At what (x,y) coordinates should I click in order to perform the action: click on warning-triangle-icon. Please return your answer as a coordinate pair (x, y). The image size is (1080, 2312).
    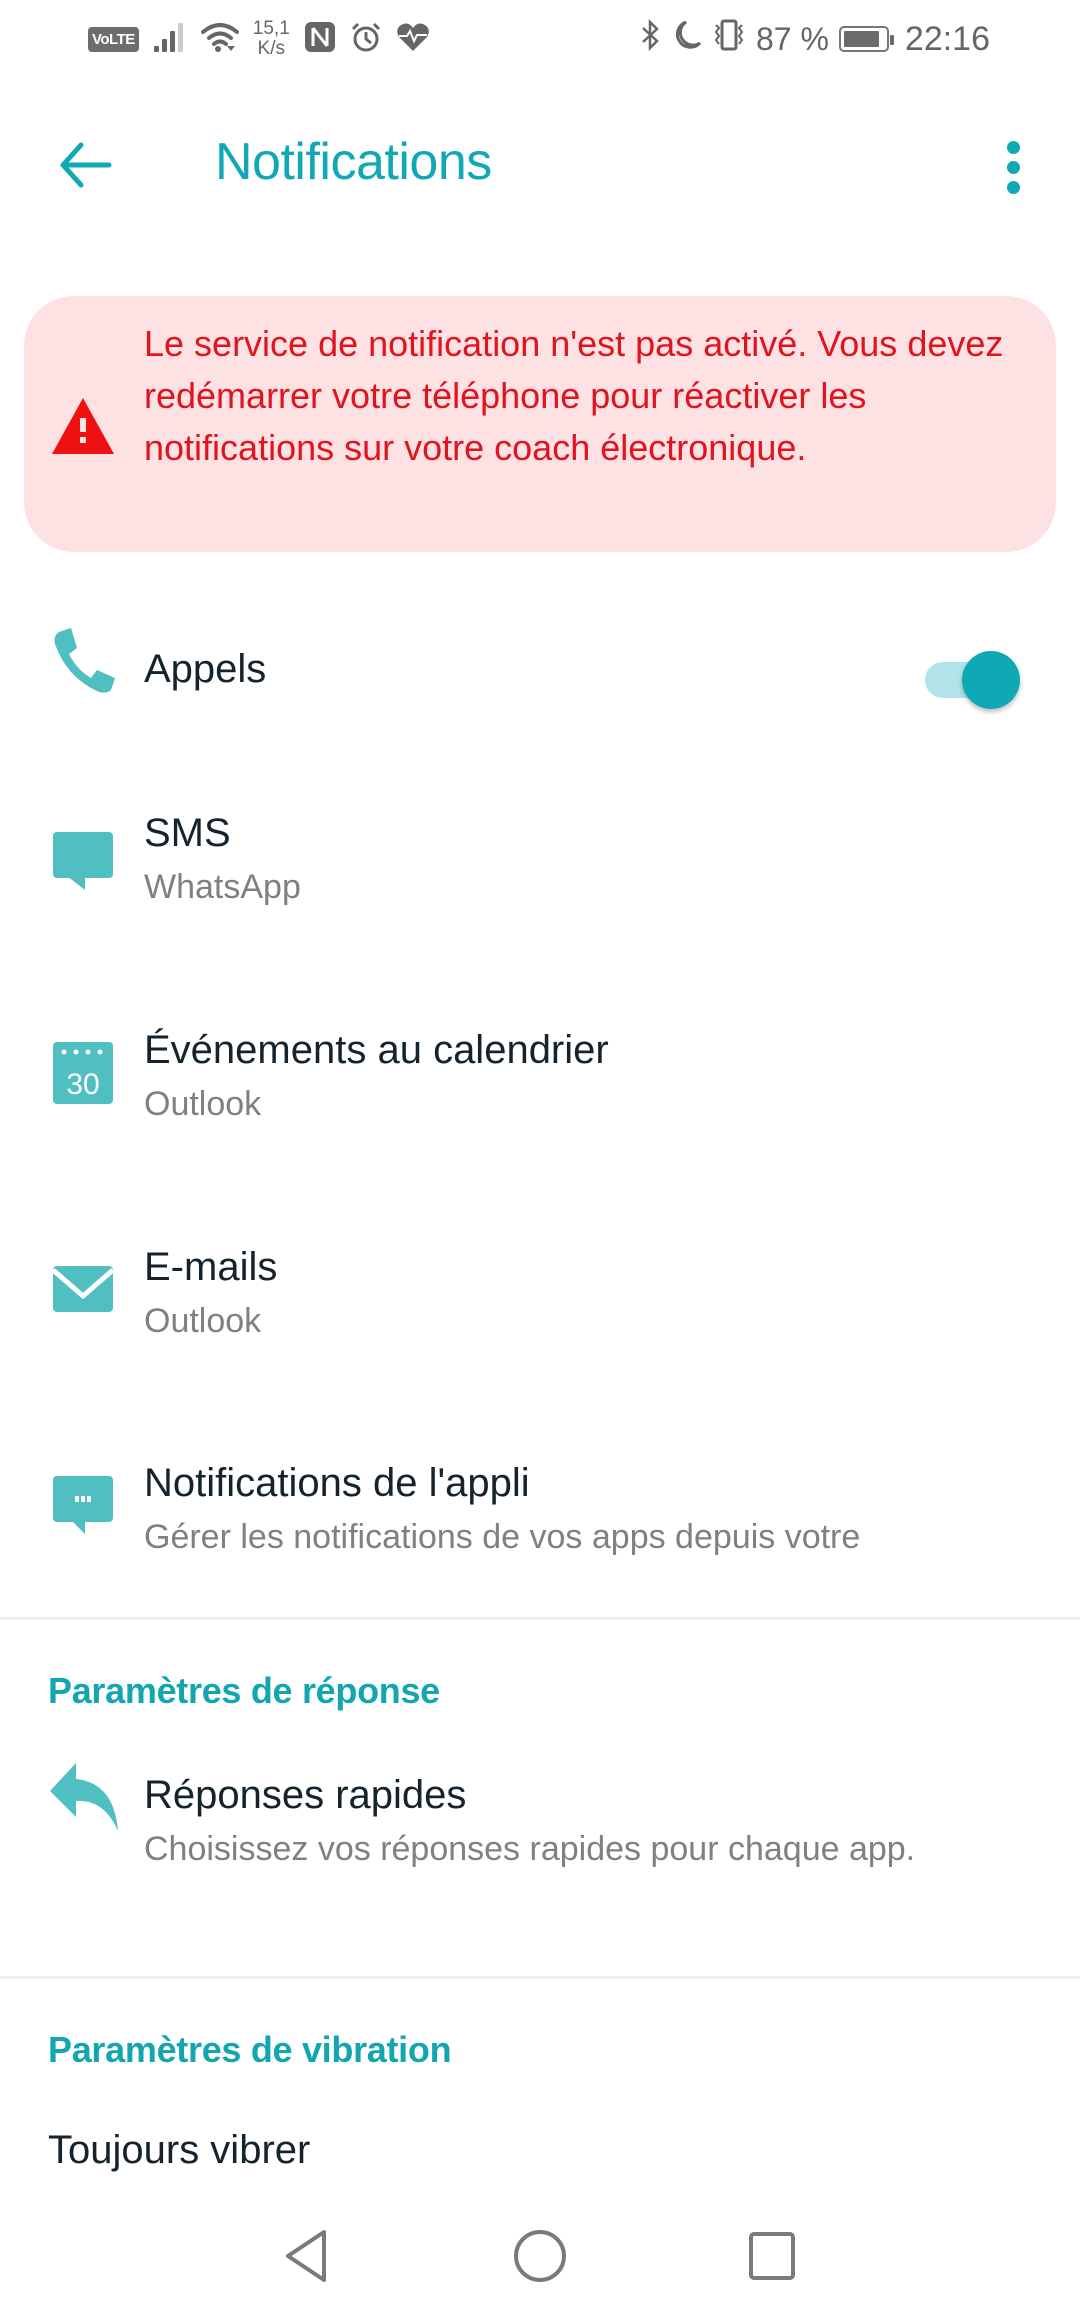
    Looking at the image, I should click on (83, 426).